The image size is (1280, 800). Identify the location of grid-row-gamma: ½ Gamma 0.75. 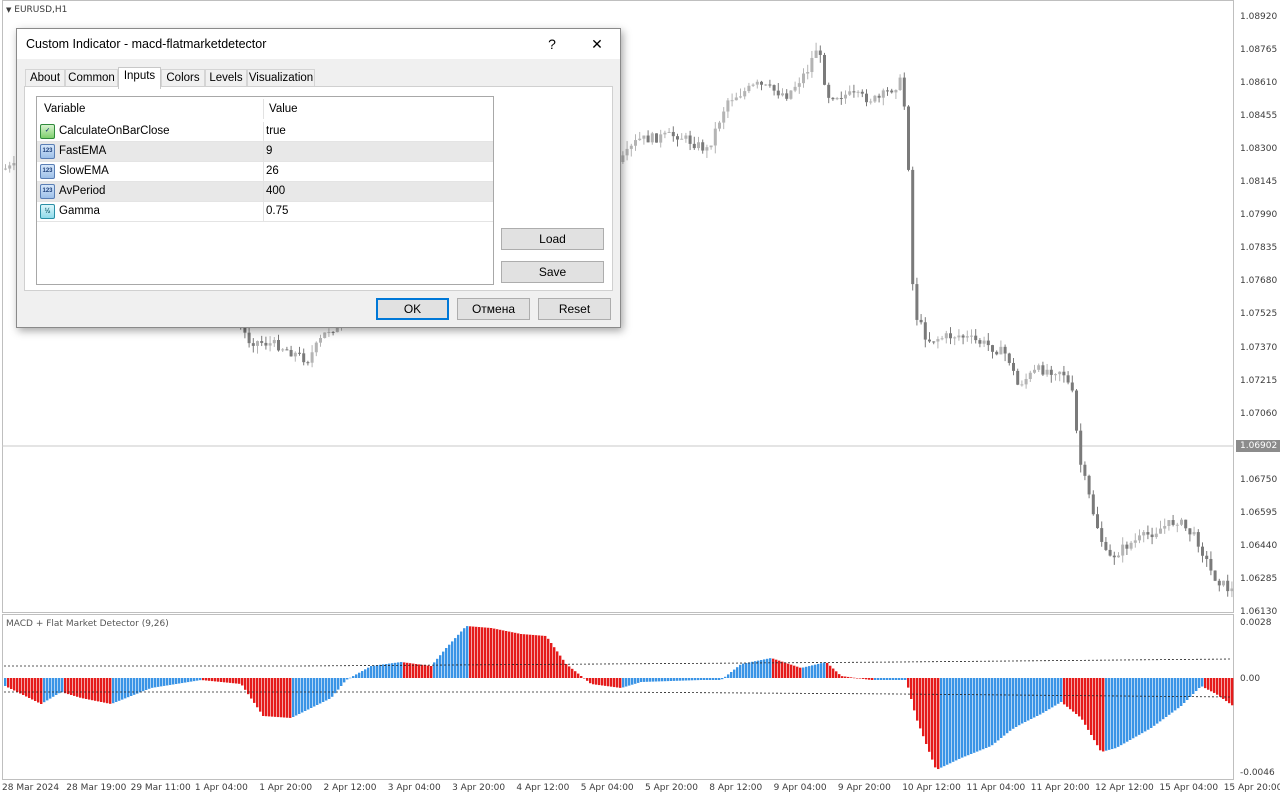
(265, 212).